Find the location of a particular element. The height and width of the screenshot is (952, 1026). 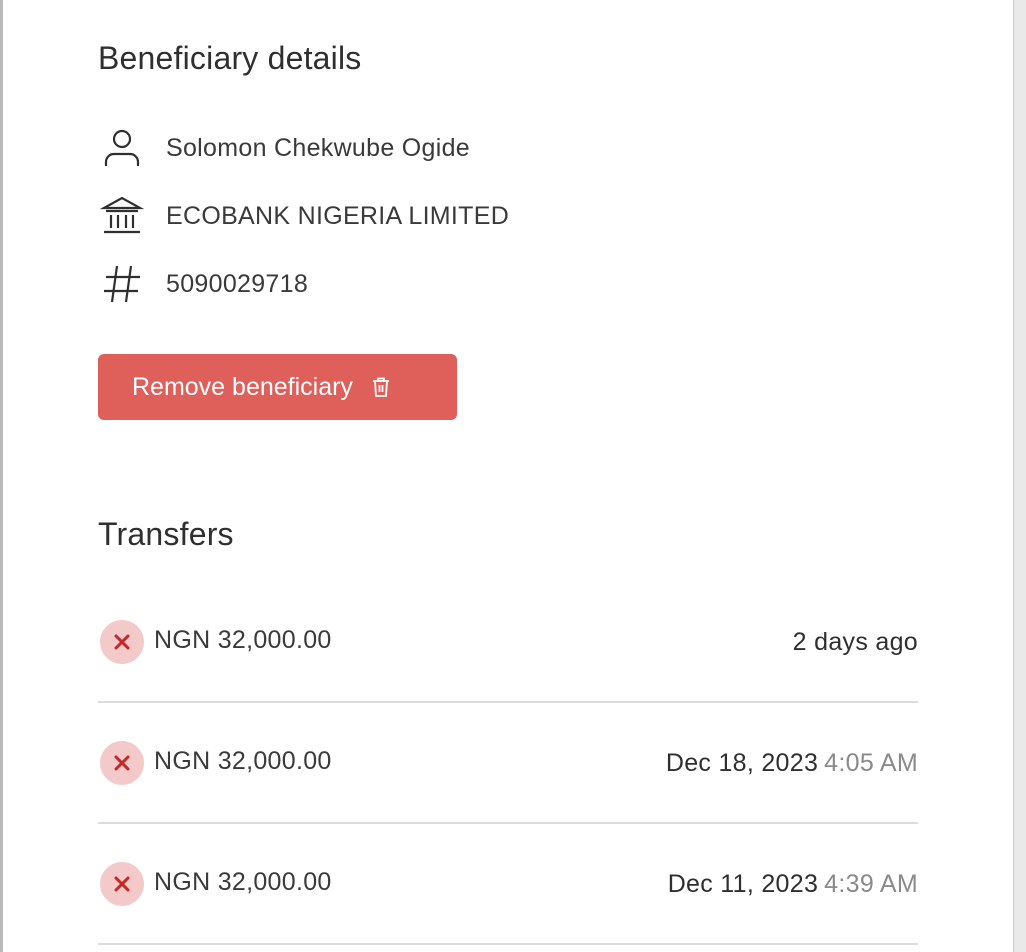

beneficiary-name-row: Solomon Chekwube Ogide is located at coordinates (284, 148).